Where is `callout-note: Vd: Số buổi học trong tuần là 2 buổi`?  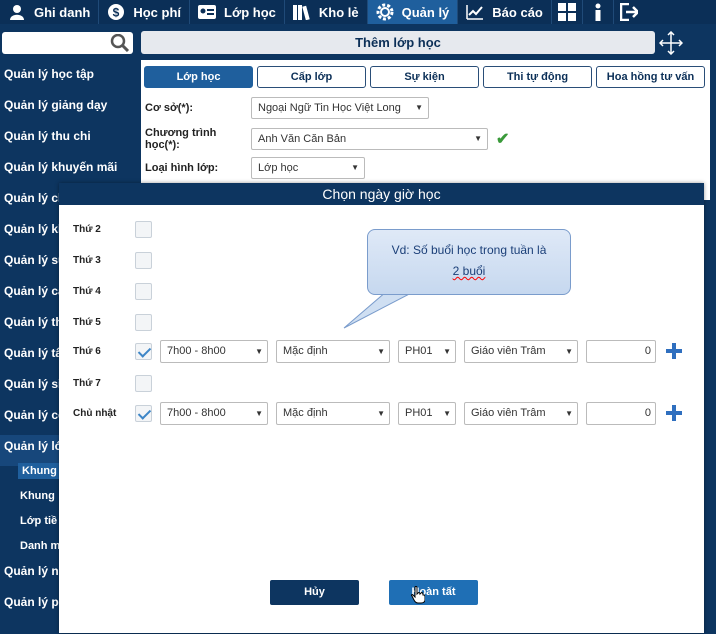
callout-note: Vd: Số buổi học trong tuần là 2 buổi is located at coordinates (469, 262).